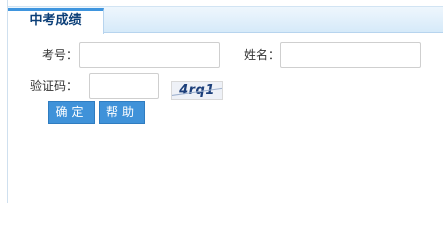 The image size is (443, 240). I want to click on captcha-input, so click(124, 86).